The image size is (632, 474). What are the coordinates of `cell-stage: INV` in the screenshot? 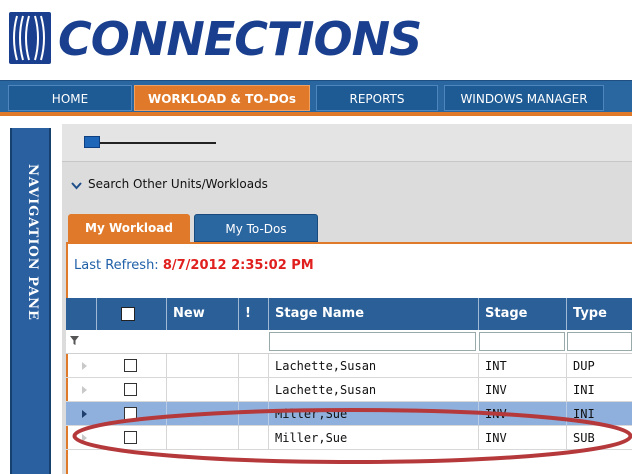 It's located at (522, 390).